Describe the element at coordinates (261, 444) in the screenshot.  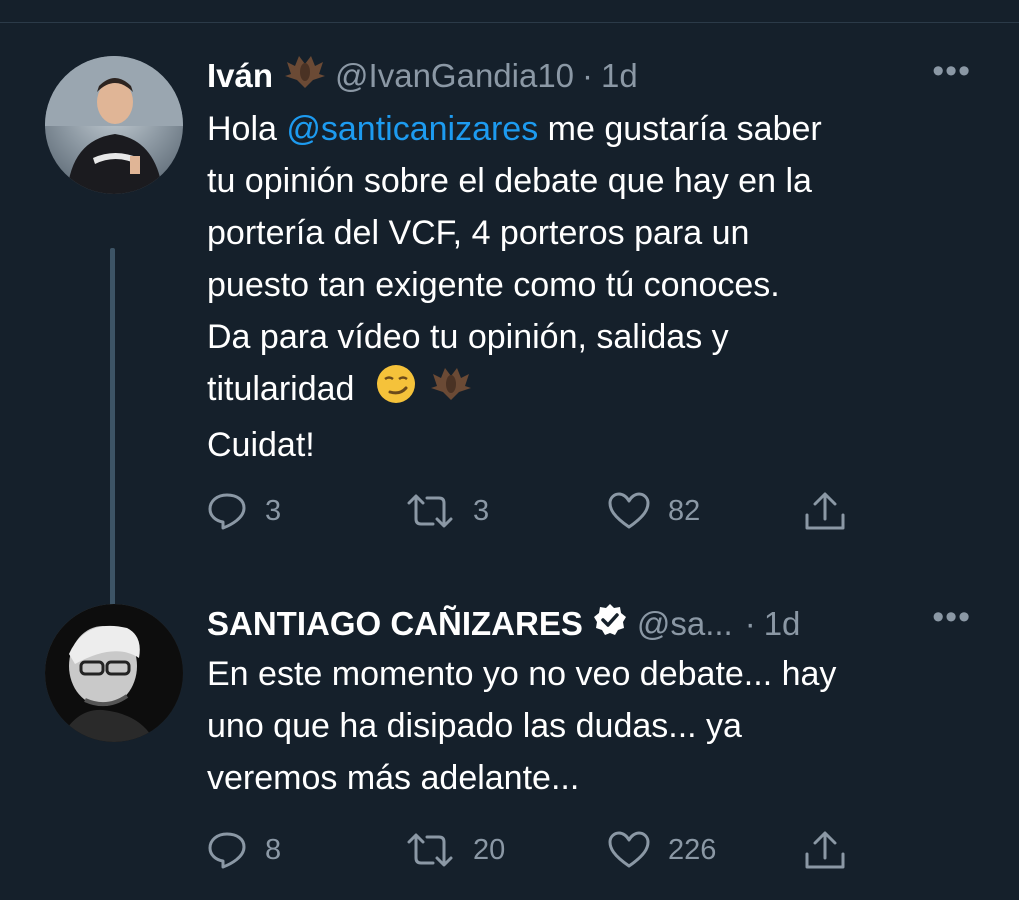
I see `text-line: Cuidat!` at that location.